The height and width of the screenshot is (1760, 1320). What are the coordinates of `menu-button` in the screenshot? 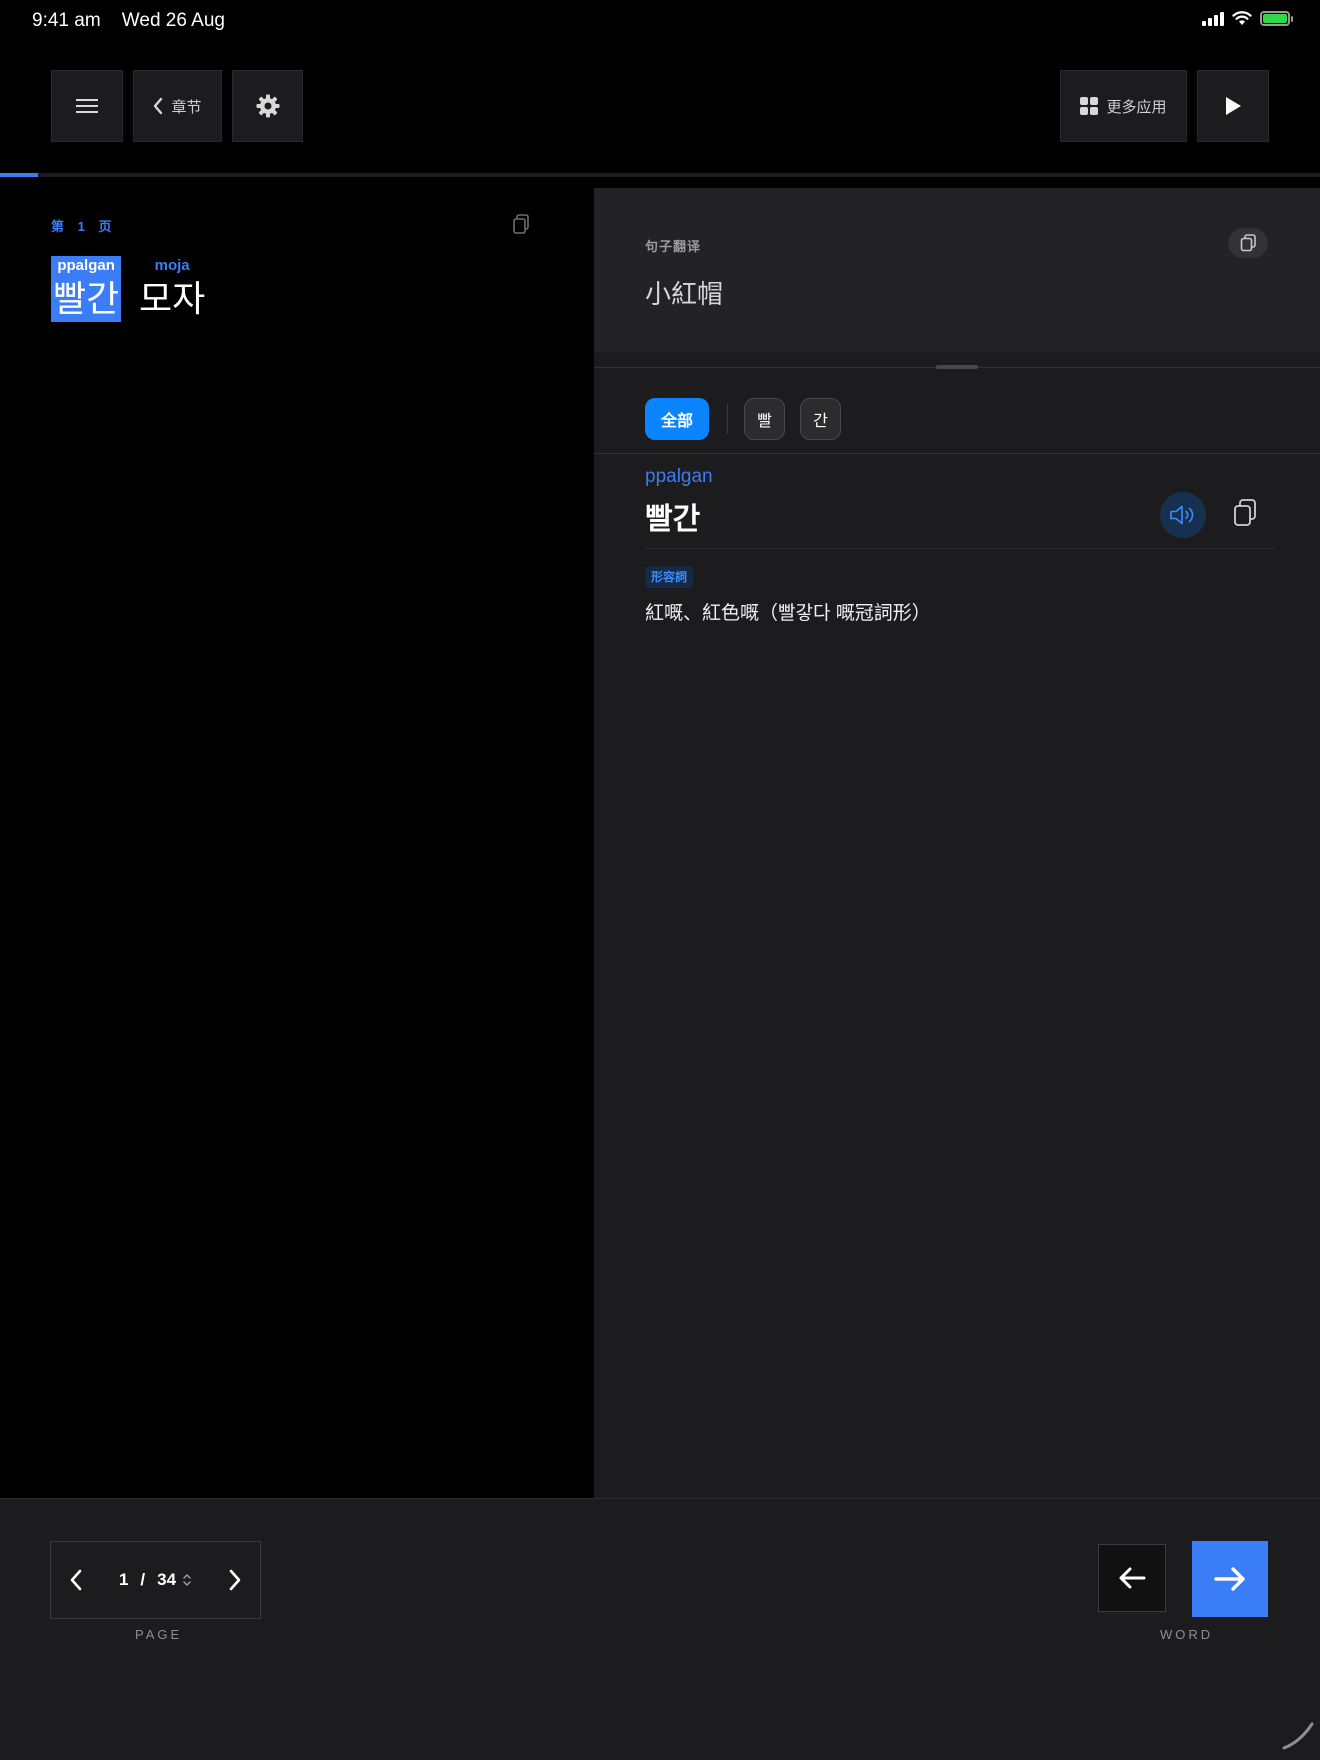 It's located at (87, 106).